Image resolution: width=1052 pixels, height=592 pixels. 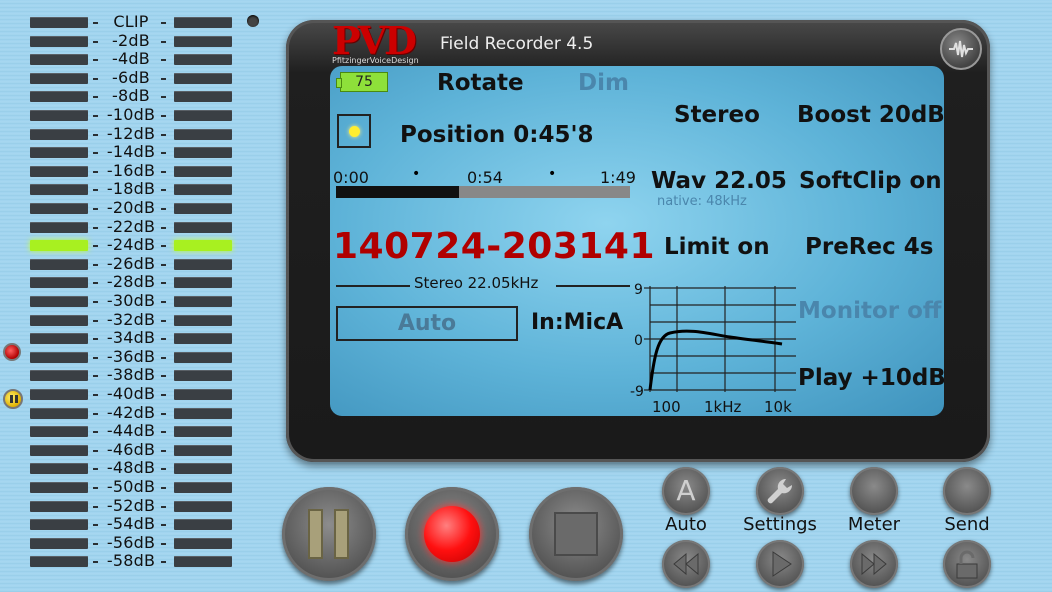 I want to click on meter-label: -24dB, so click(x=131, y=245).